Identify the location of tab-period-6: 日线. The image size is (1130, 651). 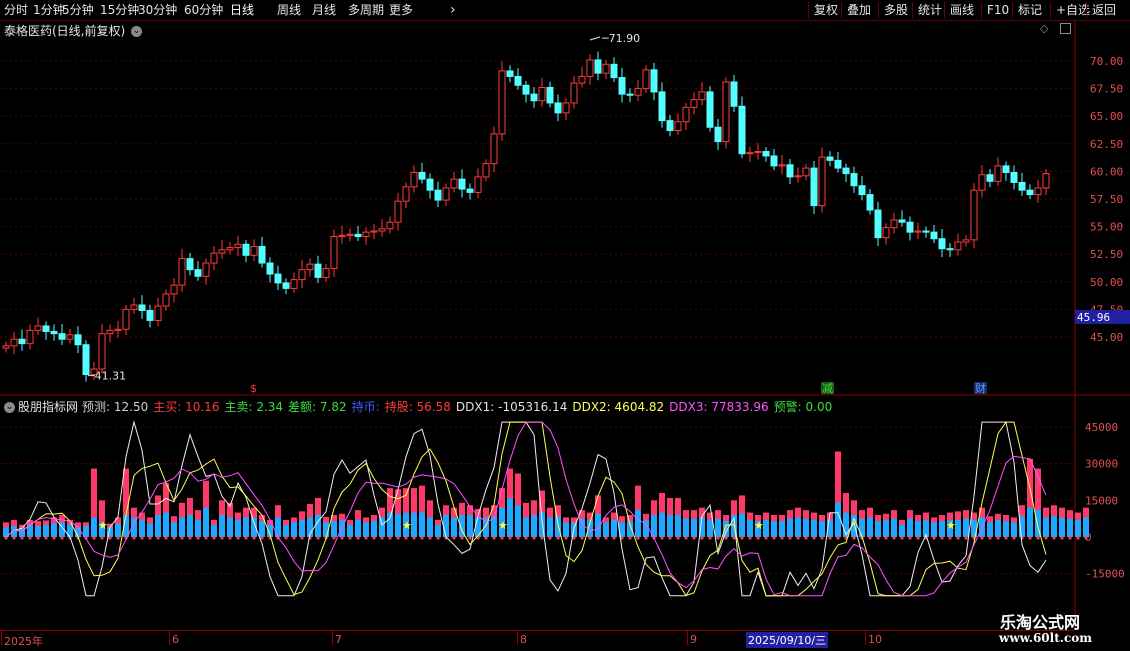
(242, 10).